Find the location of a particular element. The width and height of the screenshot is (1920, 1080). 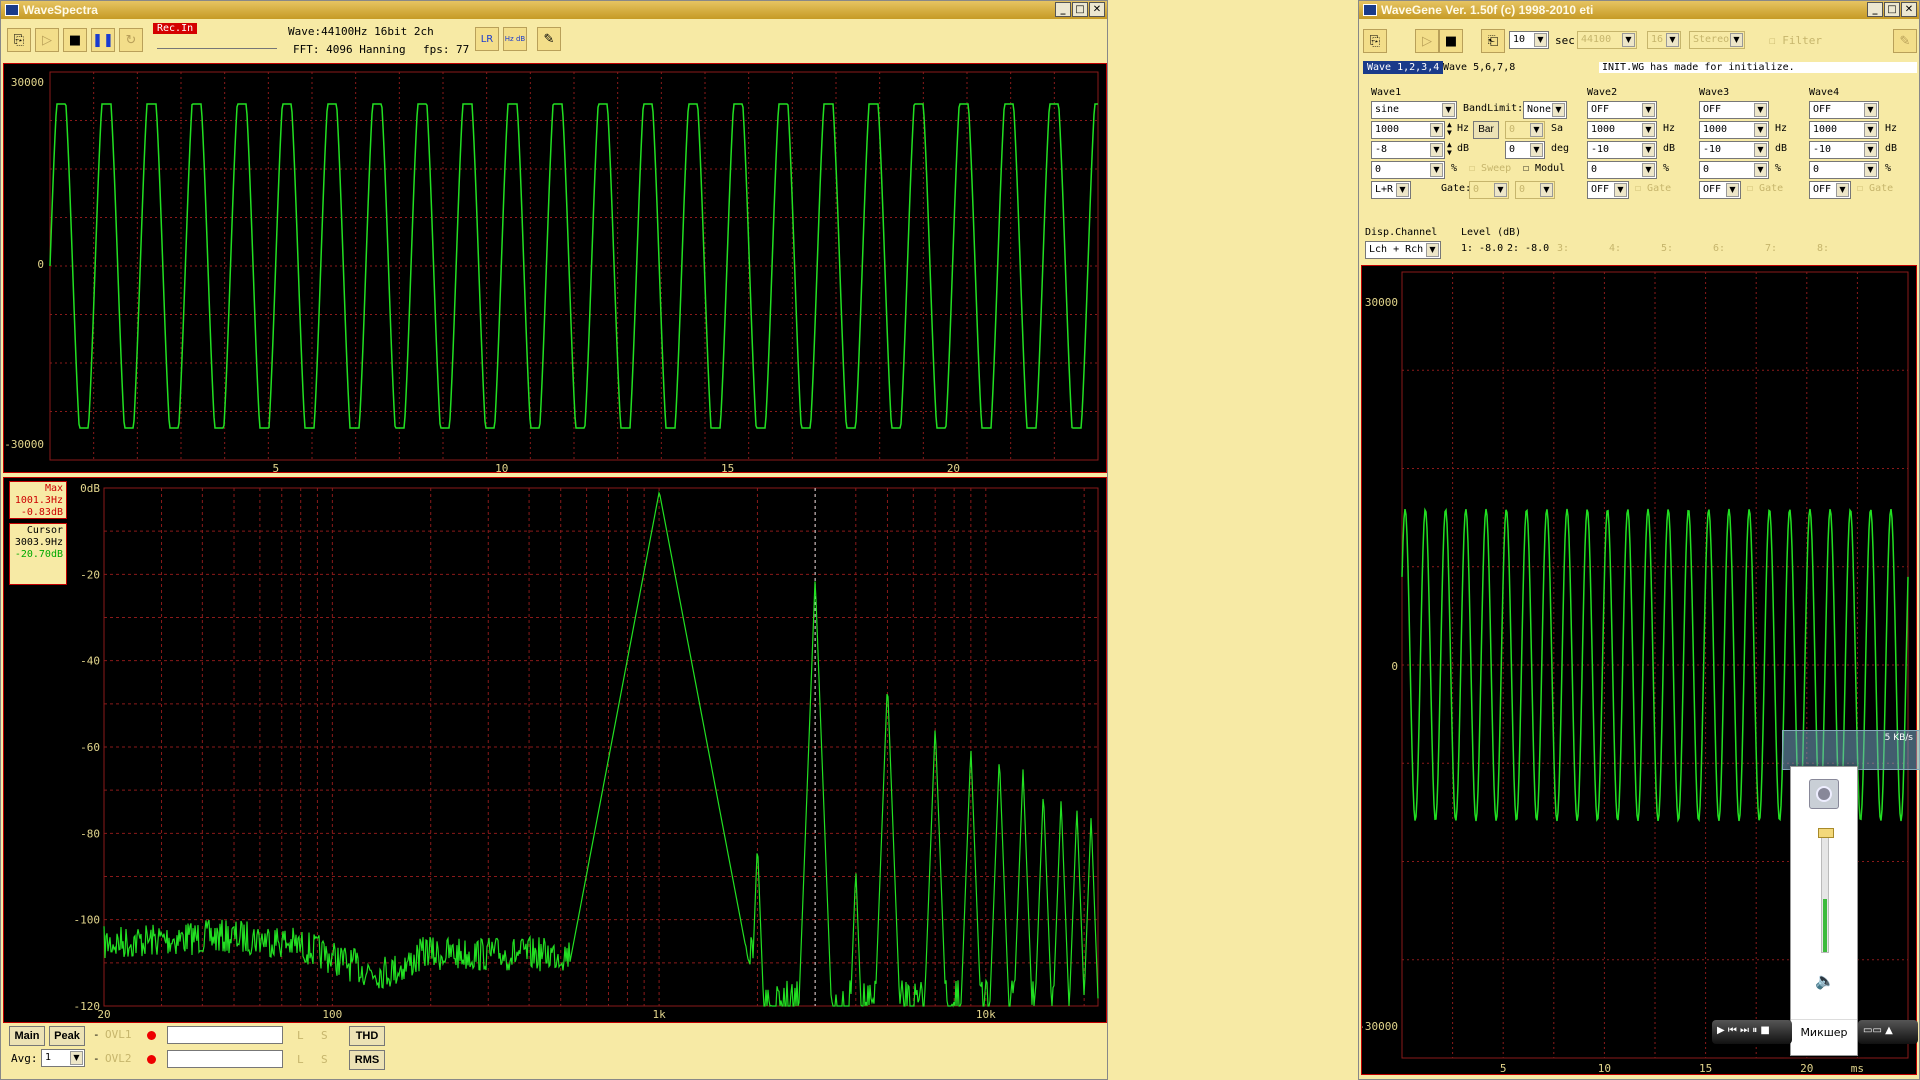

wave4-type-select: OFF ▼ is located at coordinates (1844, 110).